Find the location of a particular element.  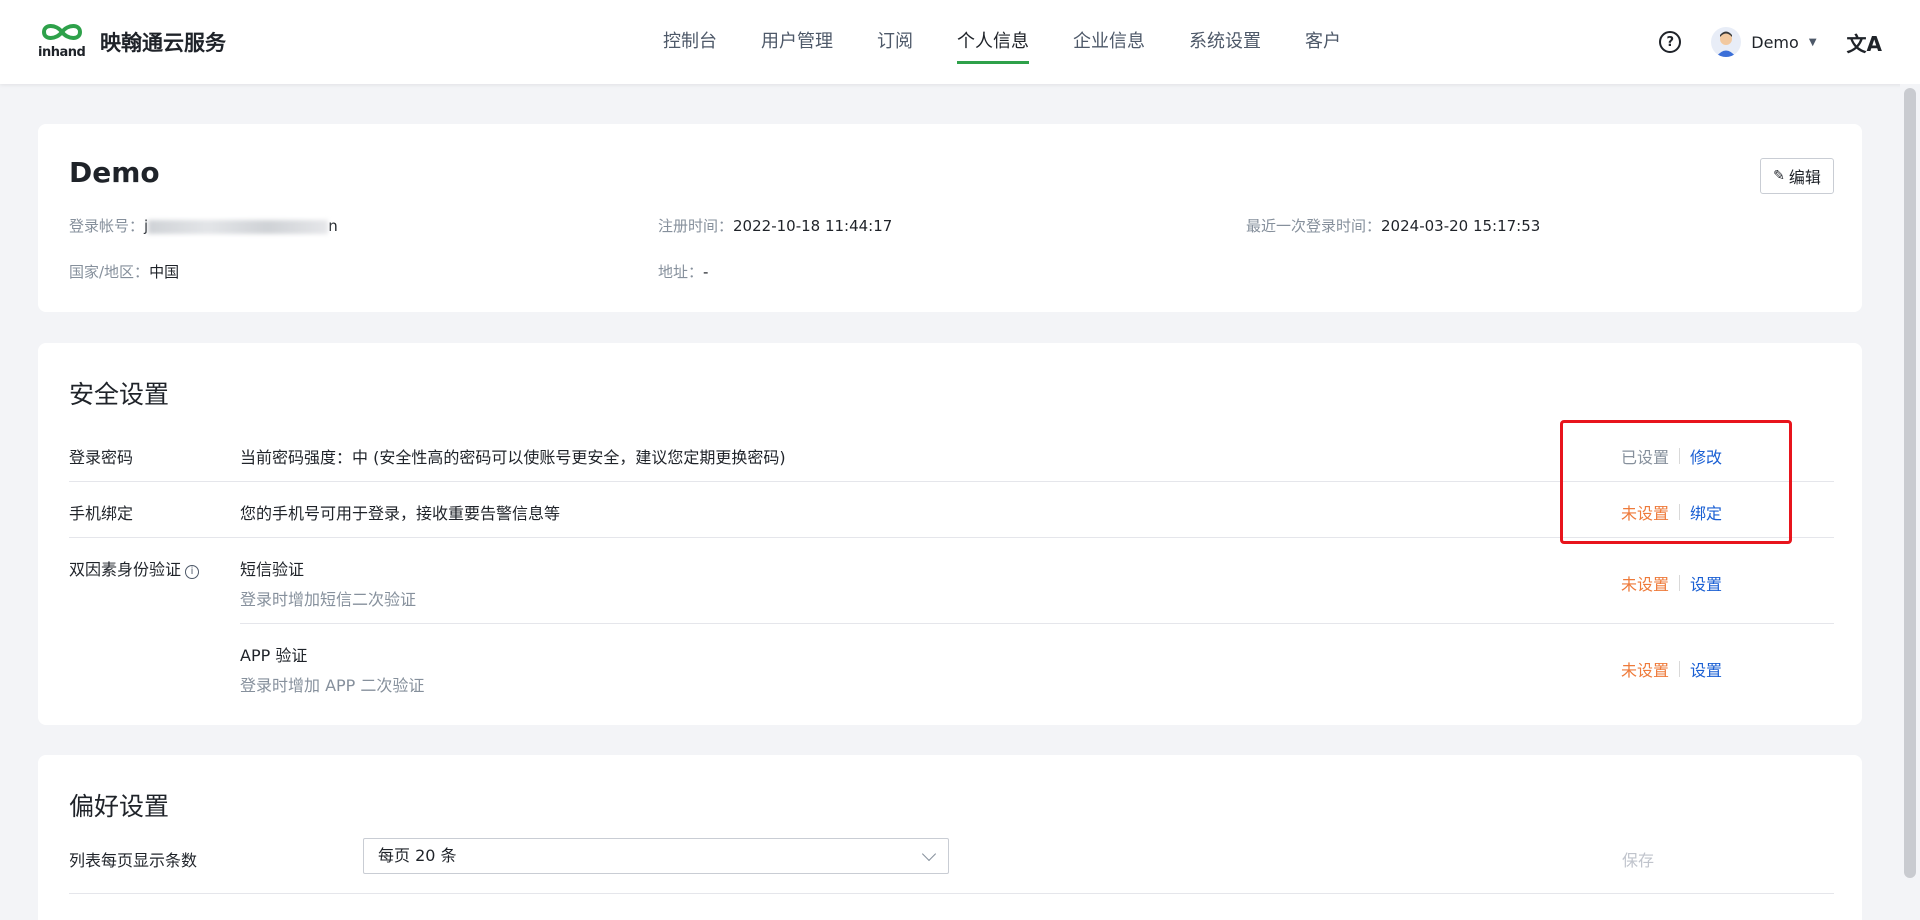

account-label: 登录帐号： is located at coordinates (107, 226).